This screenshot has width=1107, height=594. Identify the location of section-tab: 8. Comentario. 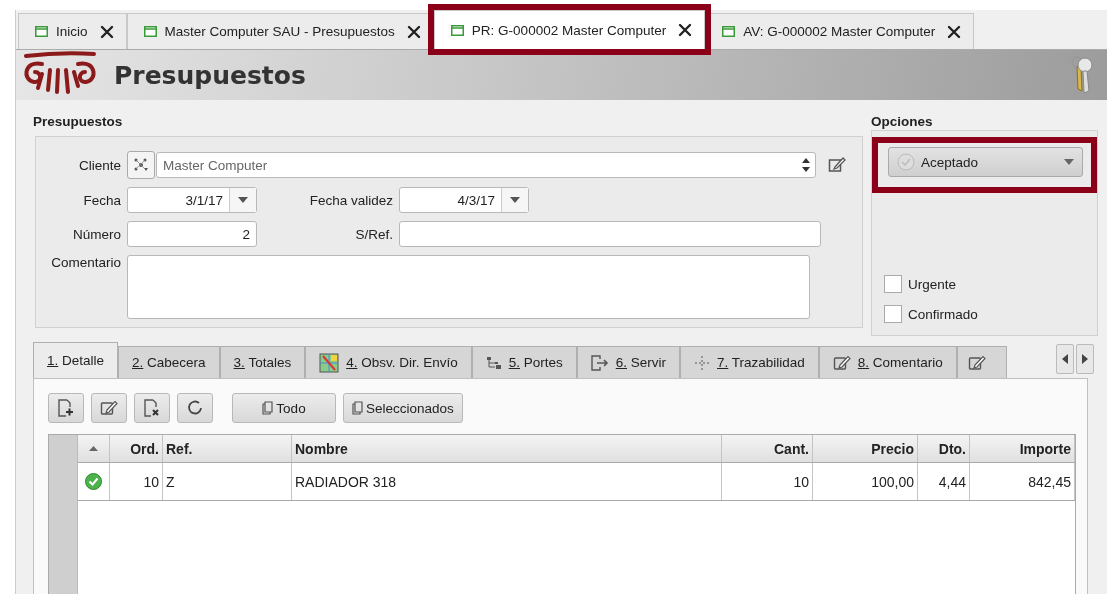
(887, 362).